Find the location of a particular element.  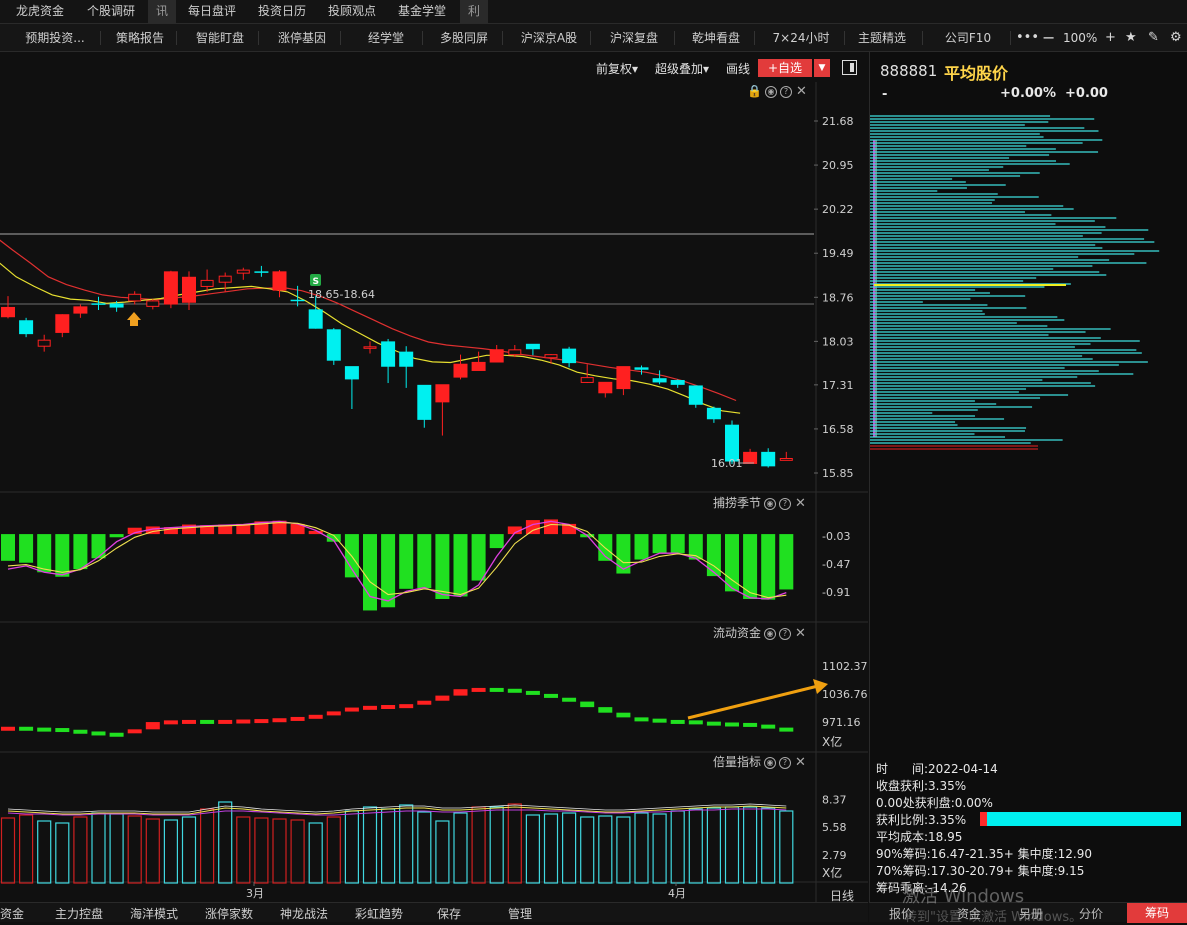

indicator-name: 流动资金 is located at coordinates (737, 633).